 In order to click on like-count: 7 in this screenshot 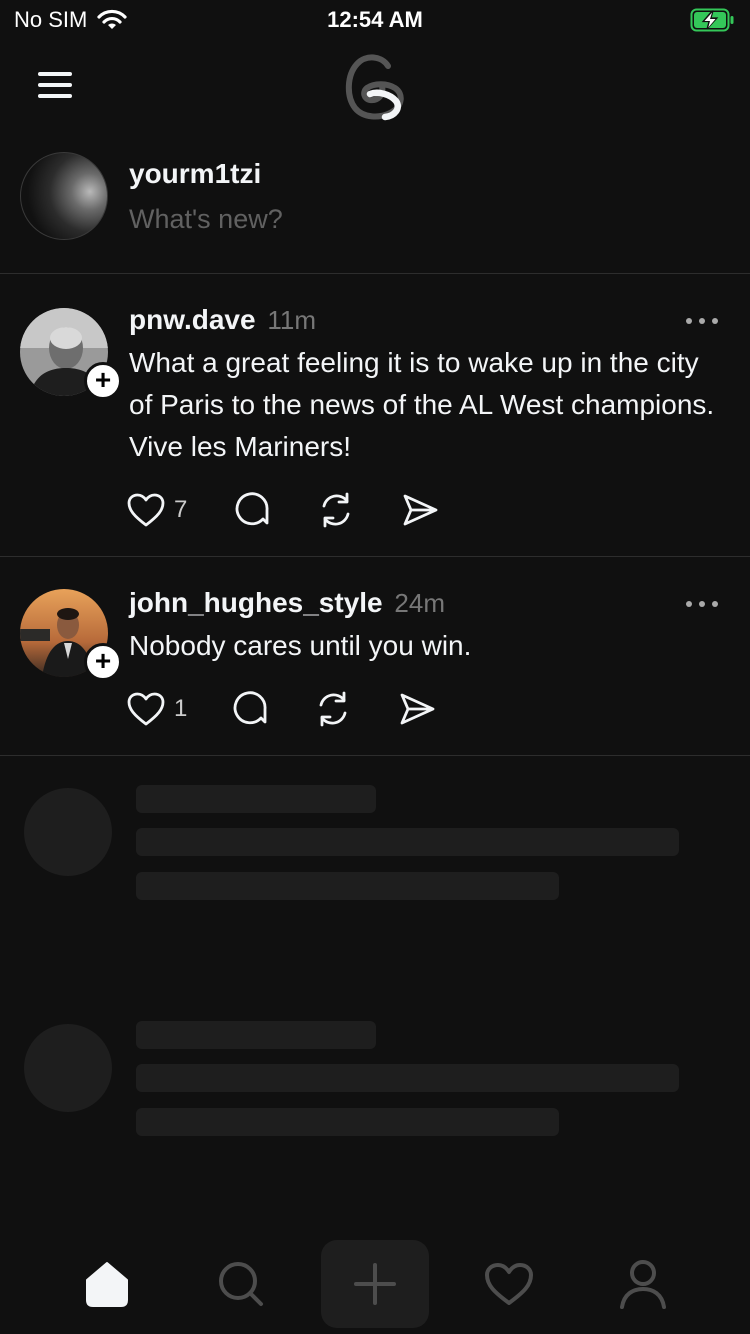, I will do `click(181, 509)`.